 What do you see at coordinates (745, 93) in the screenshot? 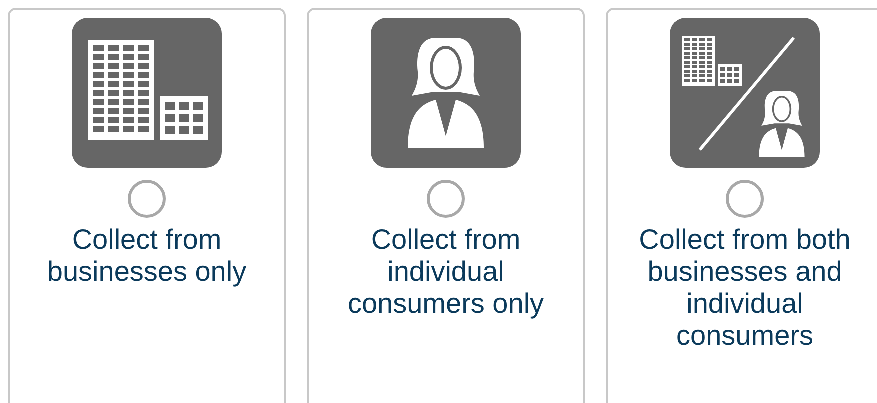
I see `buildings-and-person-icon` at bounding box center [745, 93].